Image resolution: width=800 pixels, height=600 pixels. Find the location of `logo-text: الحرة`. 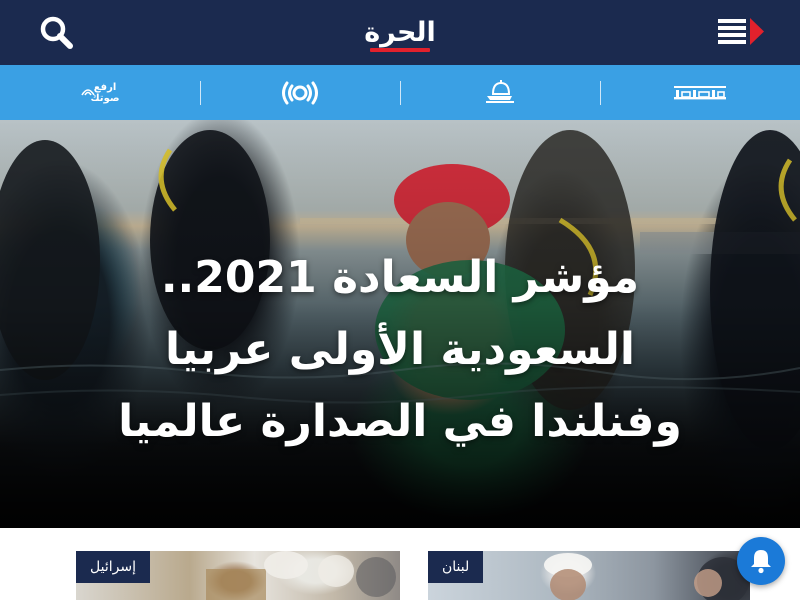

logo-text: الحرة is located at coordinates (400, 32).